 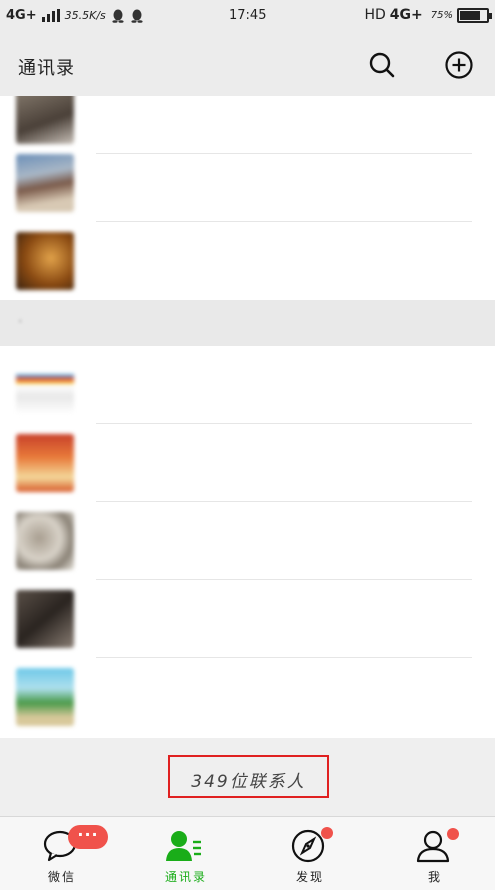 What do you see at coordinates (50, 15) in the screenshot?
I see `signal-icon` at bounding box center [50, 15].